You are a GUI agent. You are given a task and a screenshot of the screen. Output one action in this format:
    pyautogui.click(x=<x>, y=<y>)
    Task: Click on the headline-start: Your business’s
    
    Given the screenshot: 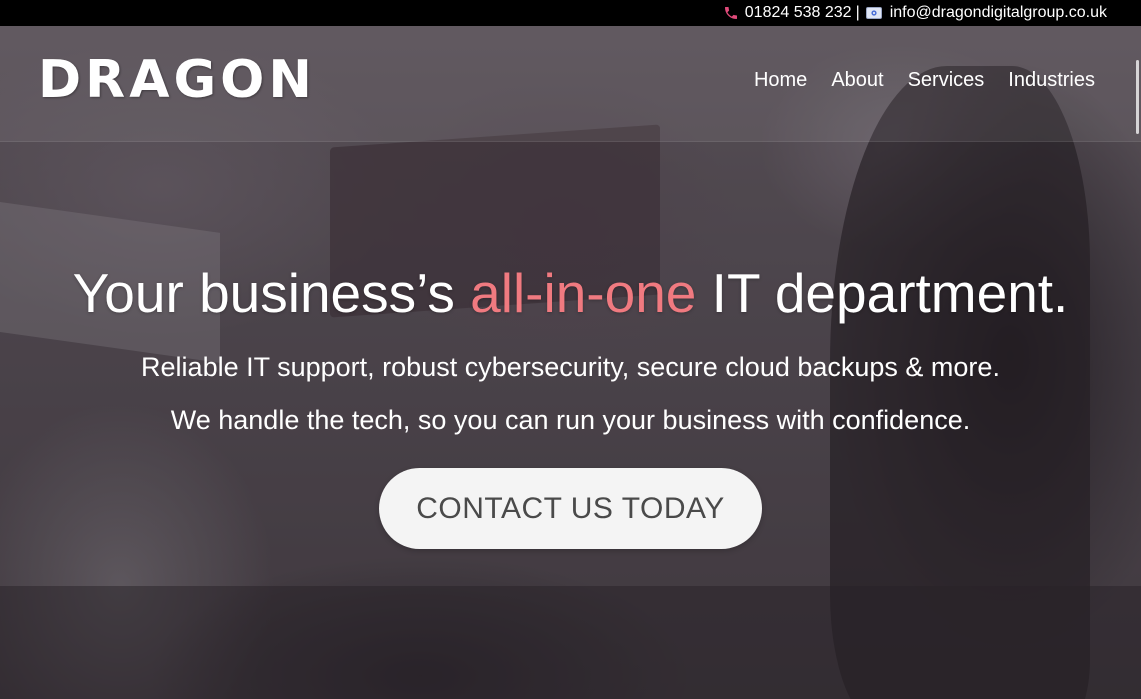 What is the action you would take?
    pyautogui.click(x=271, y=293)
    